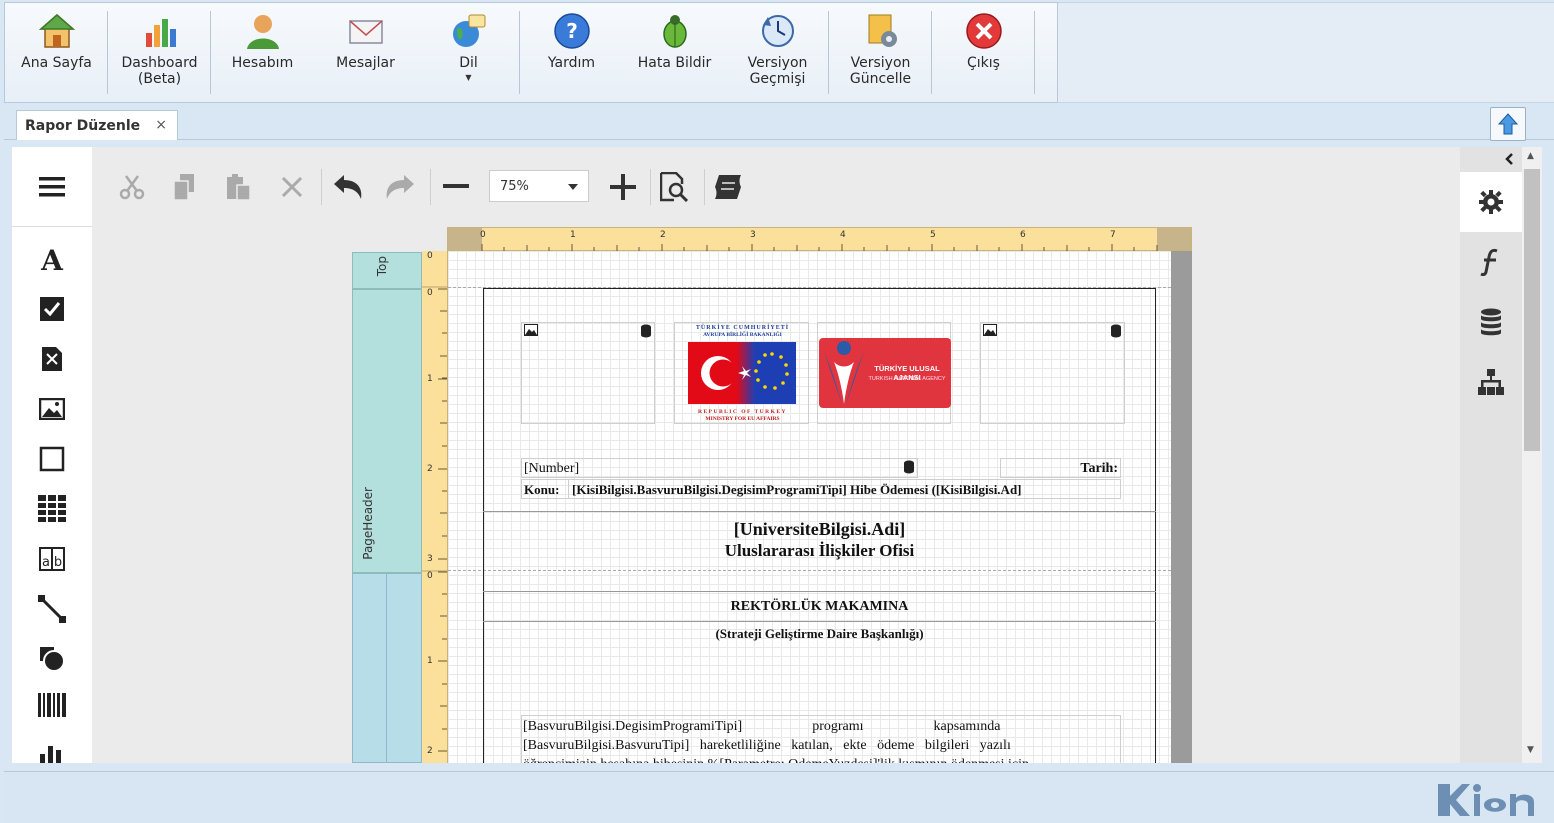 This screenshot has height=823, width=1554. I want to click on line-tool-icon, so click(52, 609).